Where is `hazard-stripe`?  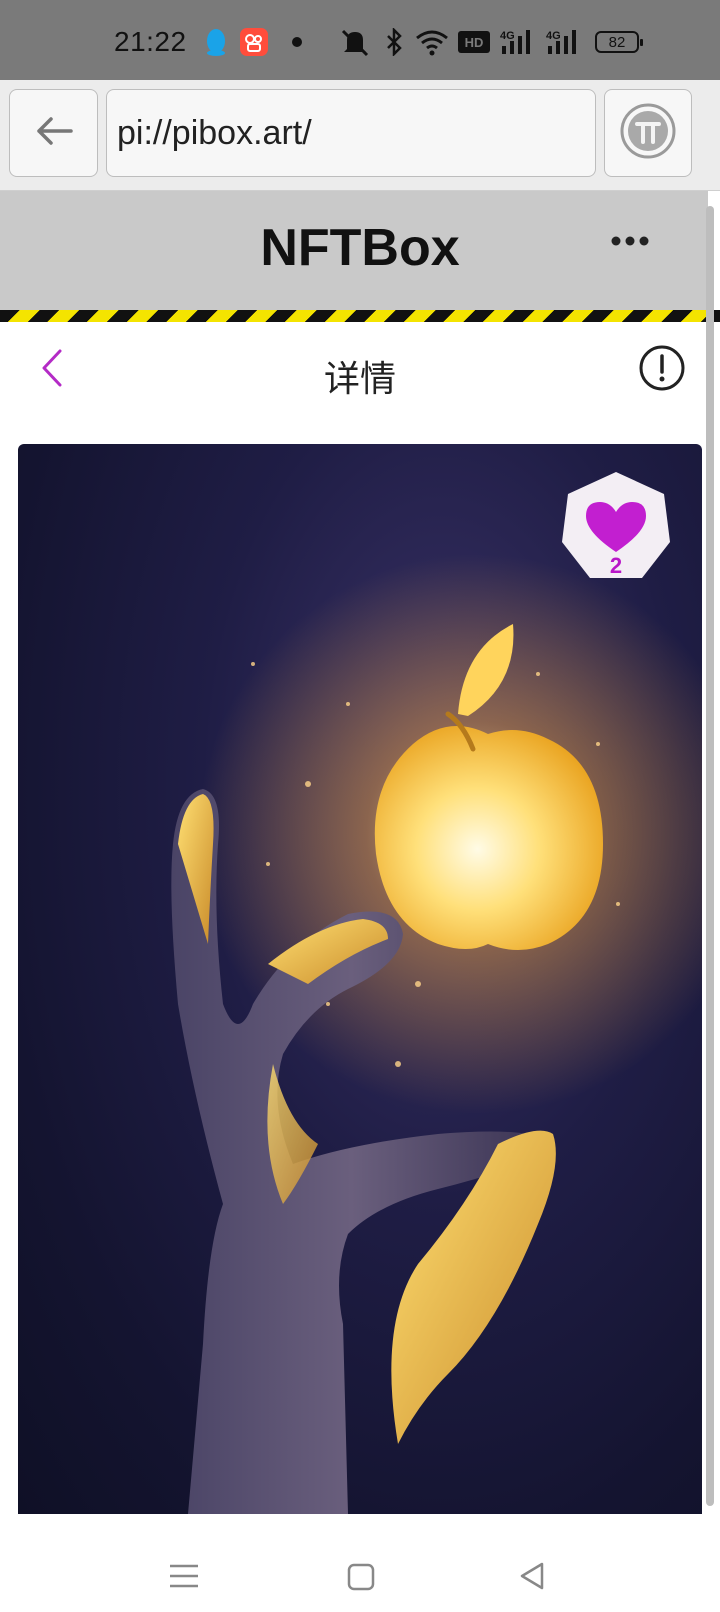
hazard-stripe is located at coordinates (360, 316).